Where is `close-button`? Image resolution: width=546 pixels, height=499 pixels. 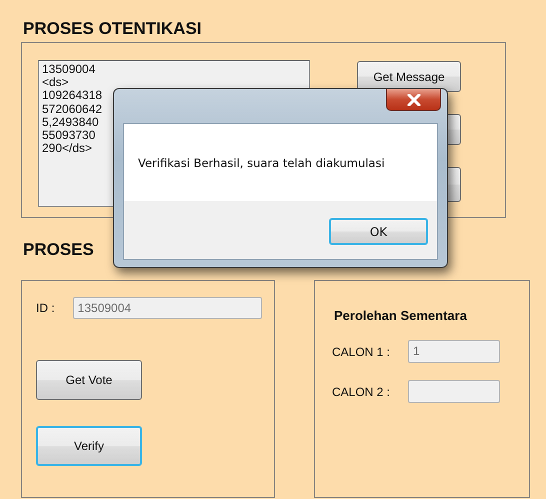 close-button is located at coordinates (413, 100).